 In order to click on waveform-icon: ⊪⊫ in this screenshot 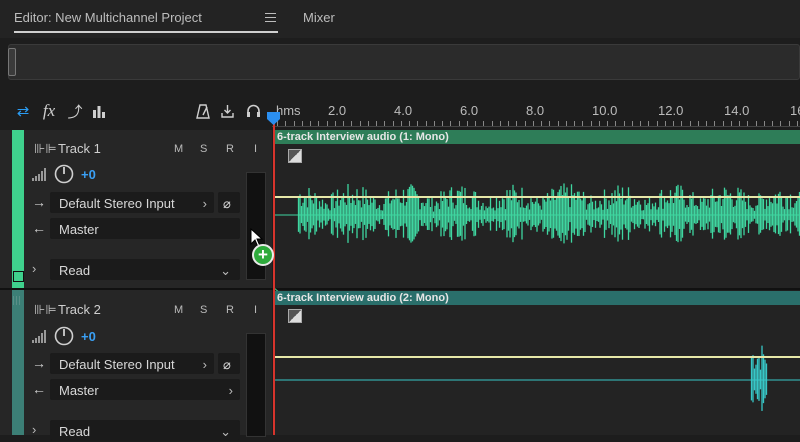, I will do `click(45, 148)`.